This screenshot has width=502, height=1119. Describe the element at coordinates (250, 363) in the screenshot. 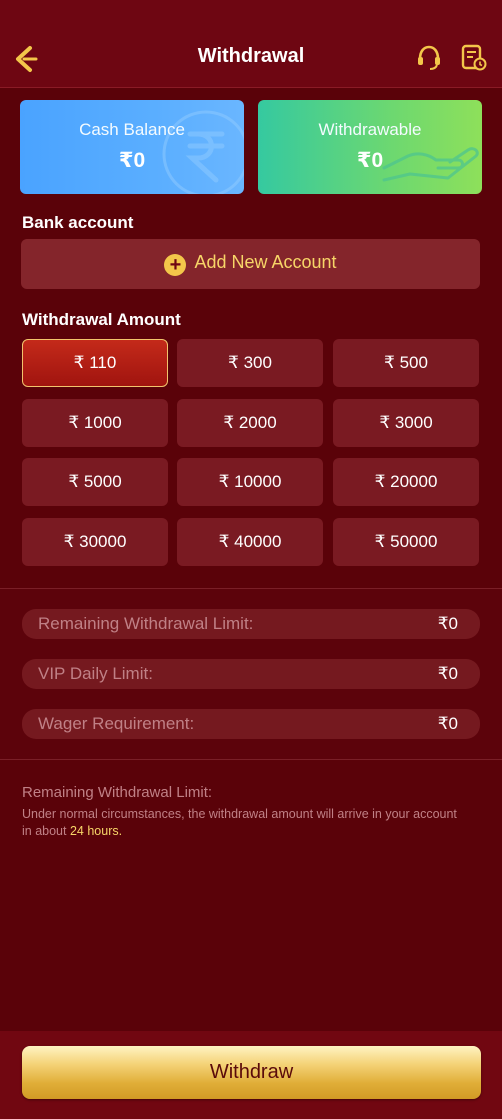

I see `amount-option: ₹ 300` at that location.